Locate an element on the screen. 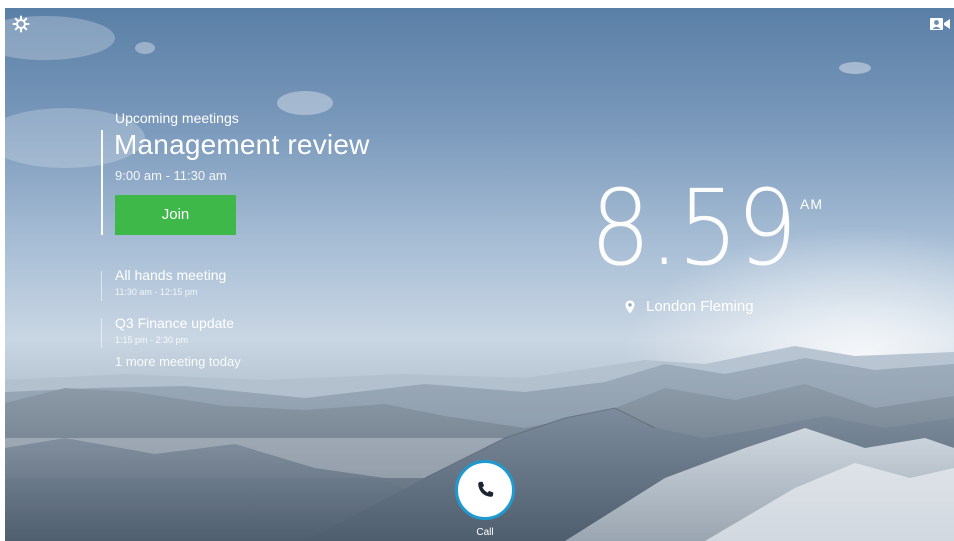  join-button: Join is located at coordinates (175, 215).